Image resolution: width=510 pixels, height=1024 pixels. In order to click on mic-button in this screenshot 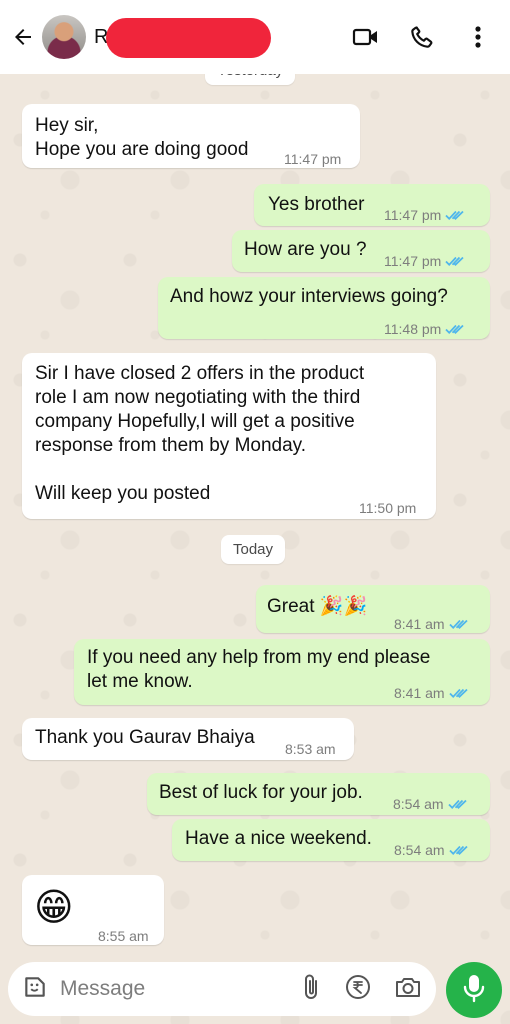, I will do `click(474, 990)`.